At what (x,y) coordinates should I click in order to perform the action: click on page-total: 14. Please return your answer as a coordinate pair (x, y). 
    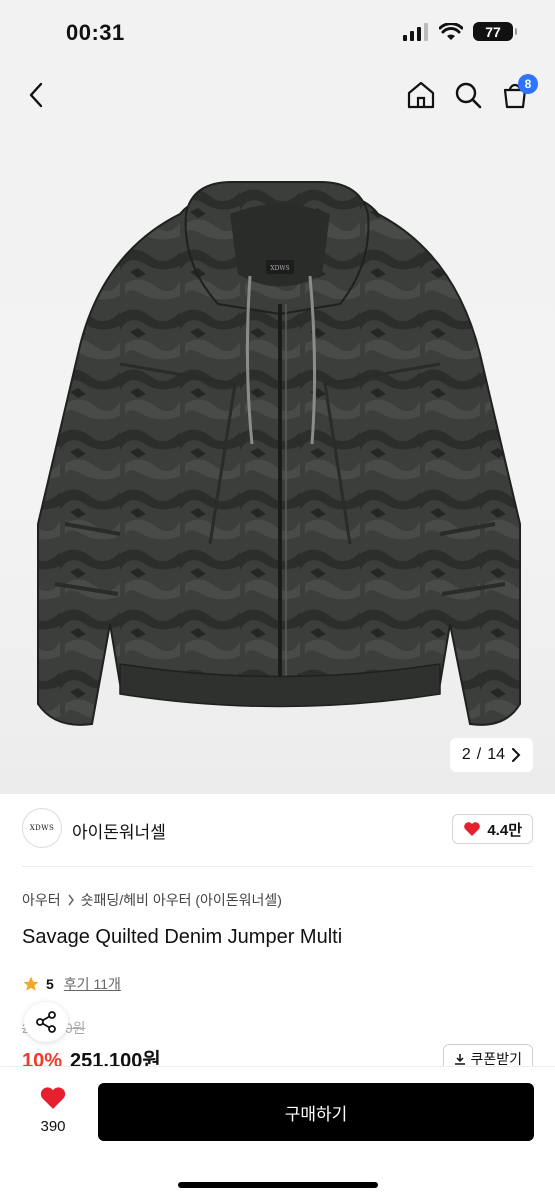
    Looking at the image, I should click on (496, 754).